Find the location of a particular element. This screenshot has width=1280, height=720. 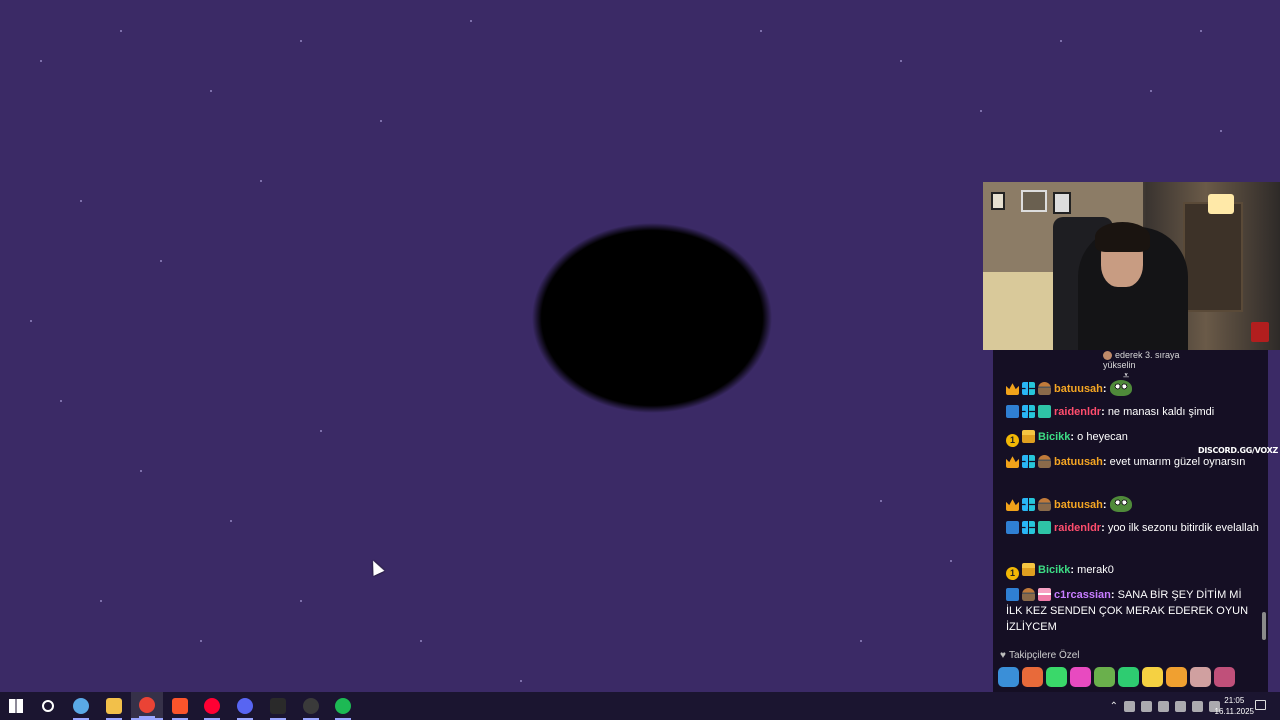

cake-badge-icon is located at coordinates (1044, 594).